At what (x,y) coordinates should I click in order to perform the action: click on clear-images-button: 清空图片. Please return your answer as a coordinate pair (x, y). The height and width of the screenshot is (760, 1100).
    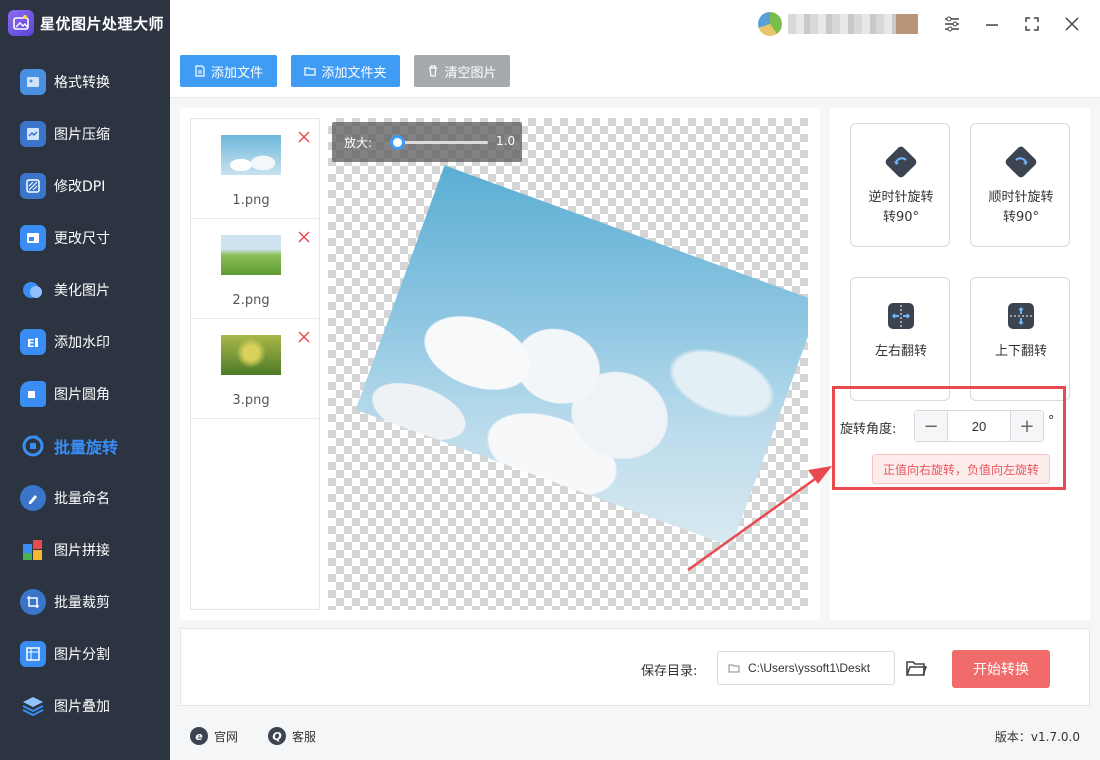
    Looking at the image, I should click on (462, 71).